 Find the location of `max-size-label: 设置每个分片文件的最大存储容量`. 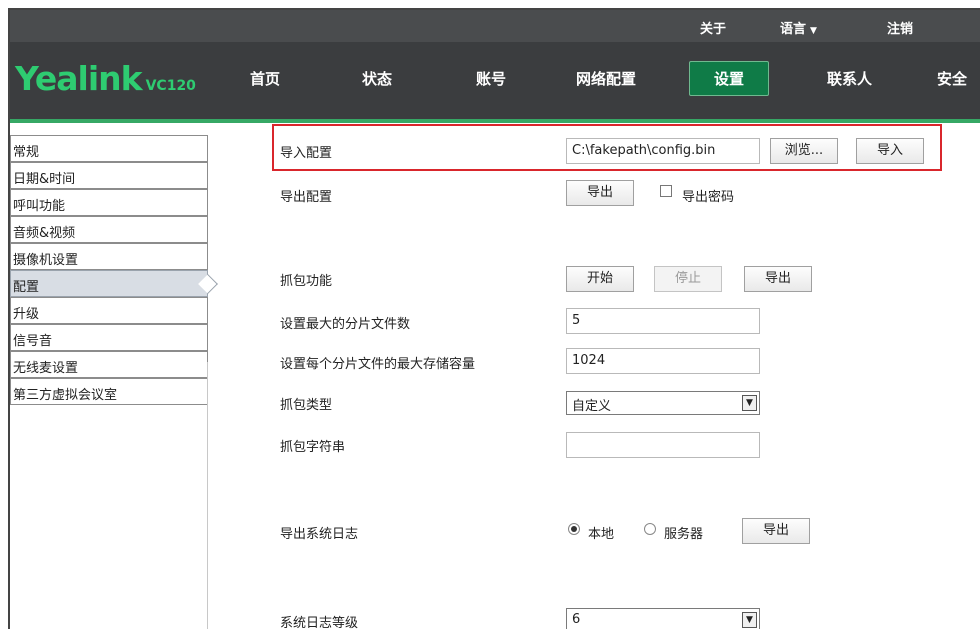

max-size-label: 设置每个分片文件的最大存储容量 is located at coordinates (378, 364).